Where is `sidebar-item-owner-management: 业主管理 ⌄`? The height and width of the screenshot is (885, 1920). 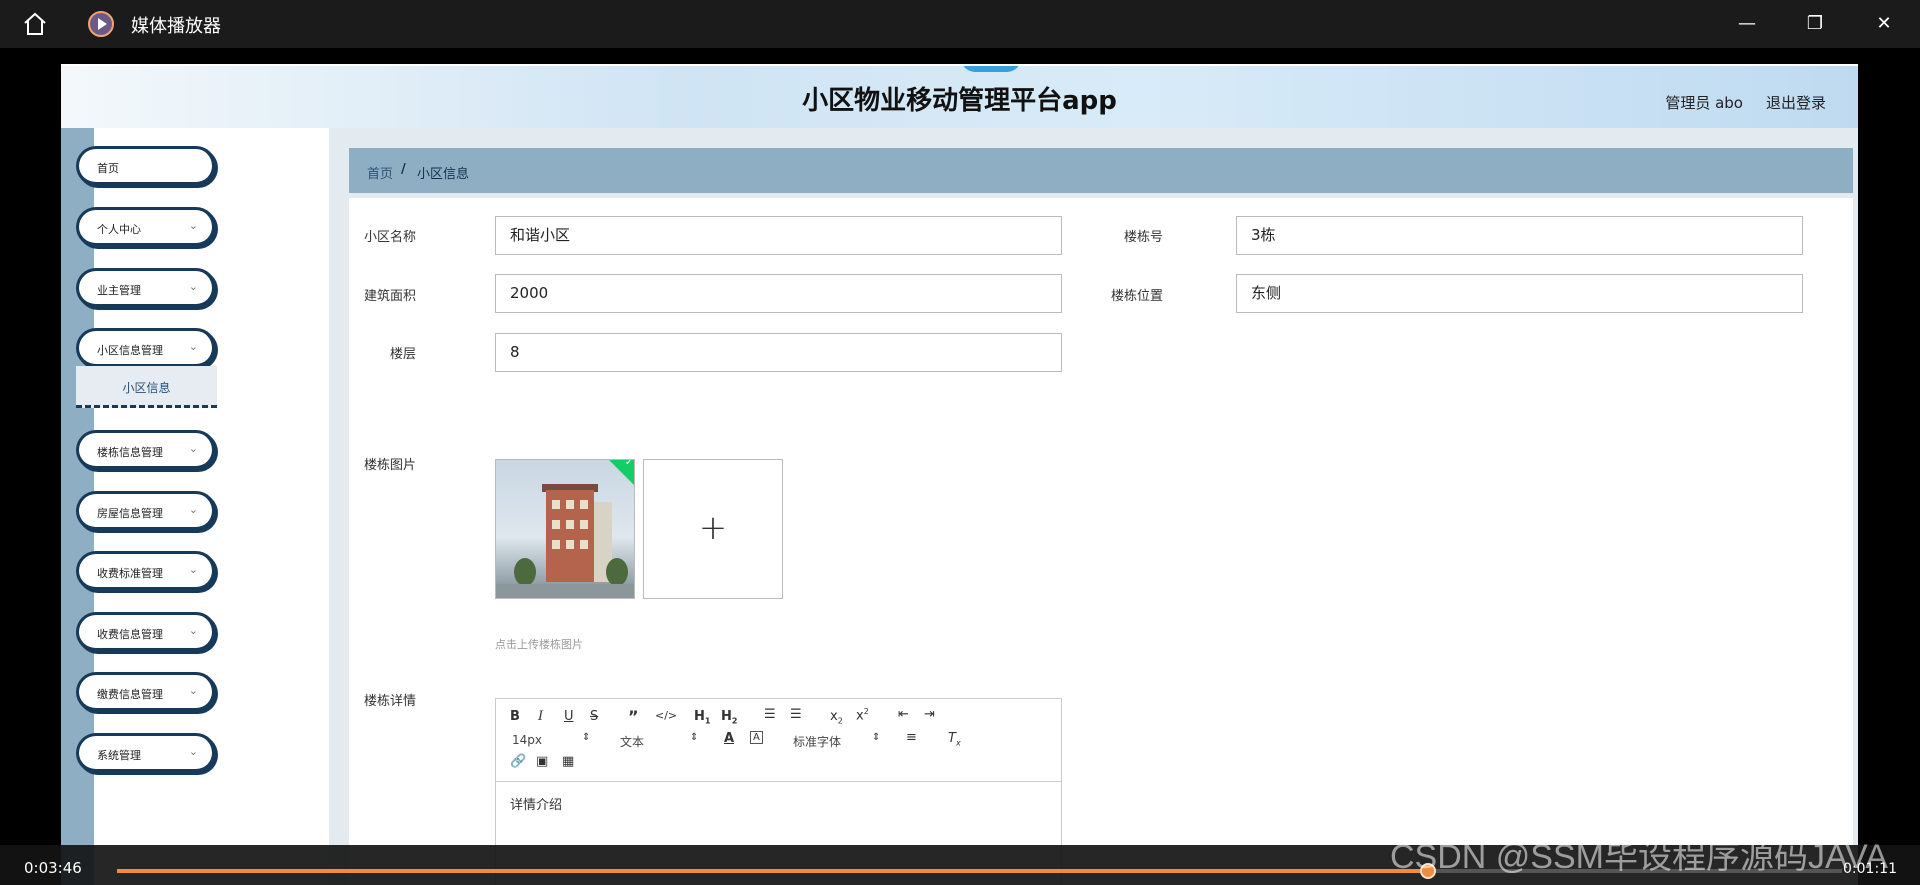
sidebar-item-owner-management: 业主管理 ⌄ is located at coordinates (146, 288).